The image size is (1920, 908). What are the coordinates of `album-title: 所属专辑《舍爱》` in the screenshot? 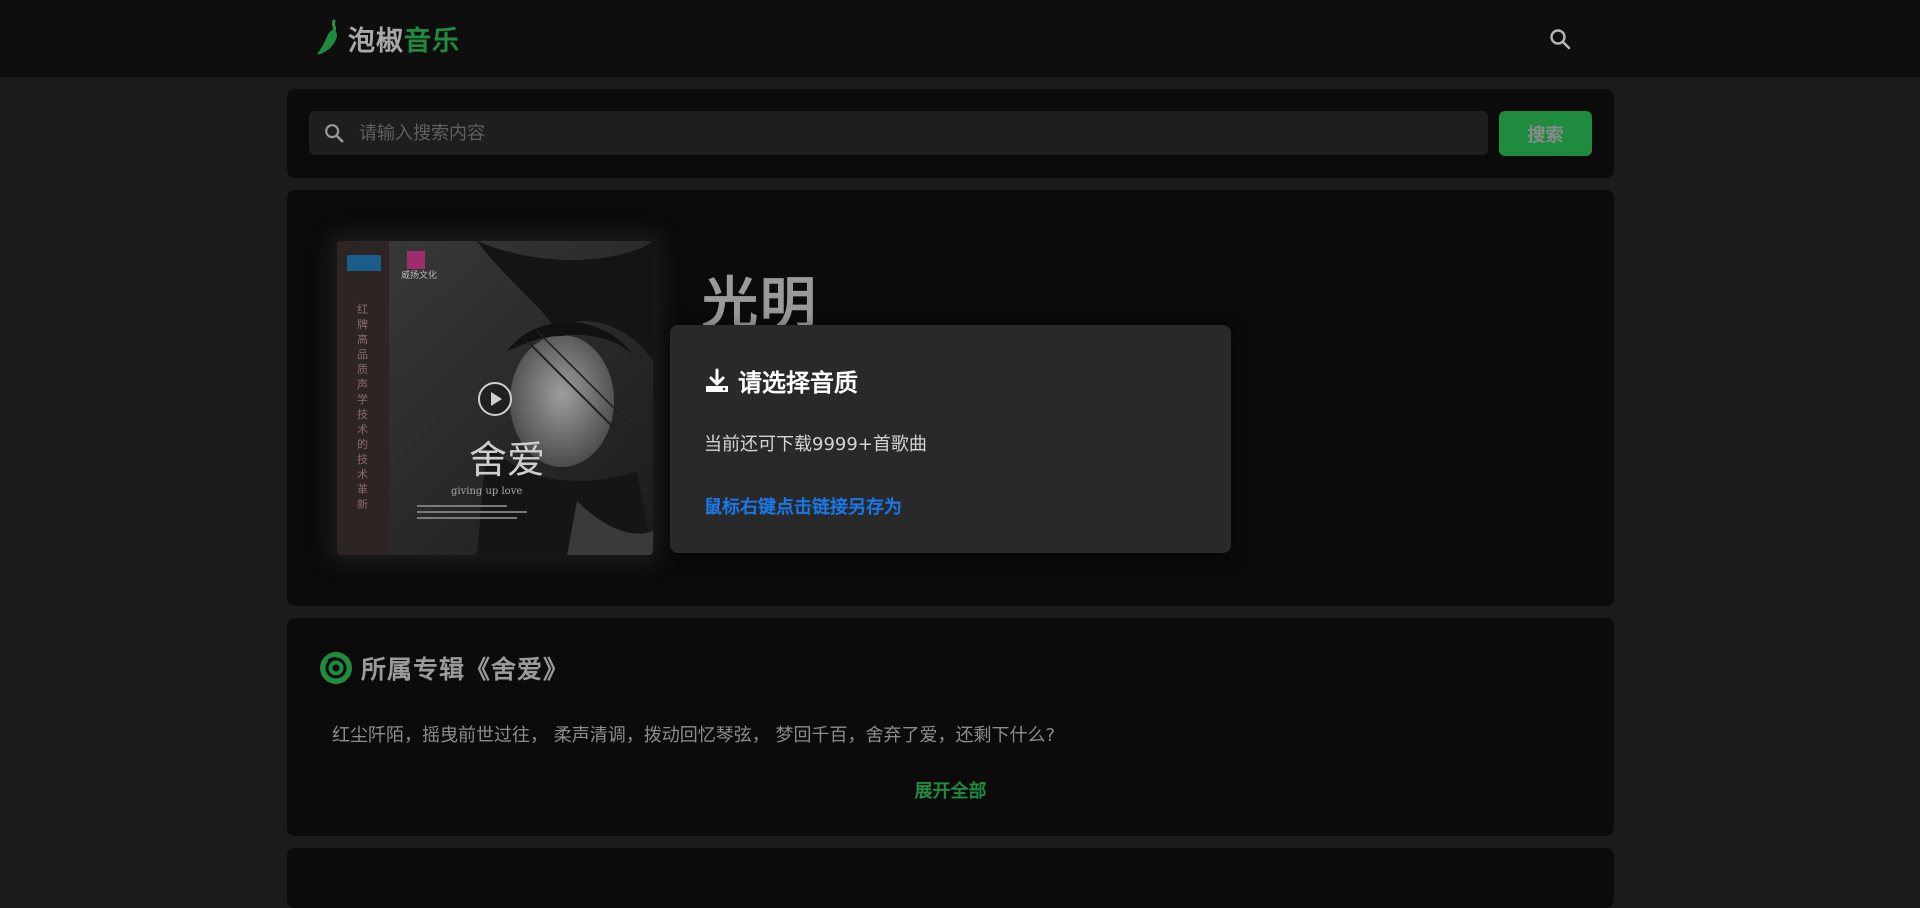 It's located at (465, 669).